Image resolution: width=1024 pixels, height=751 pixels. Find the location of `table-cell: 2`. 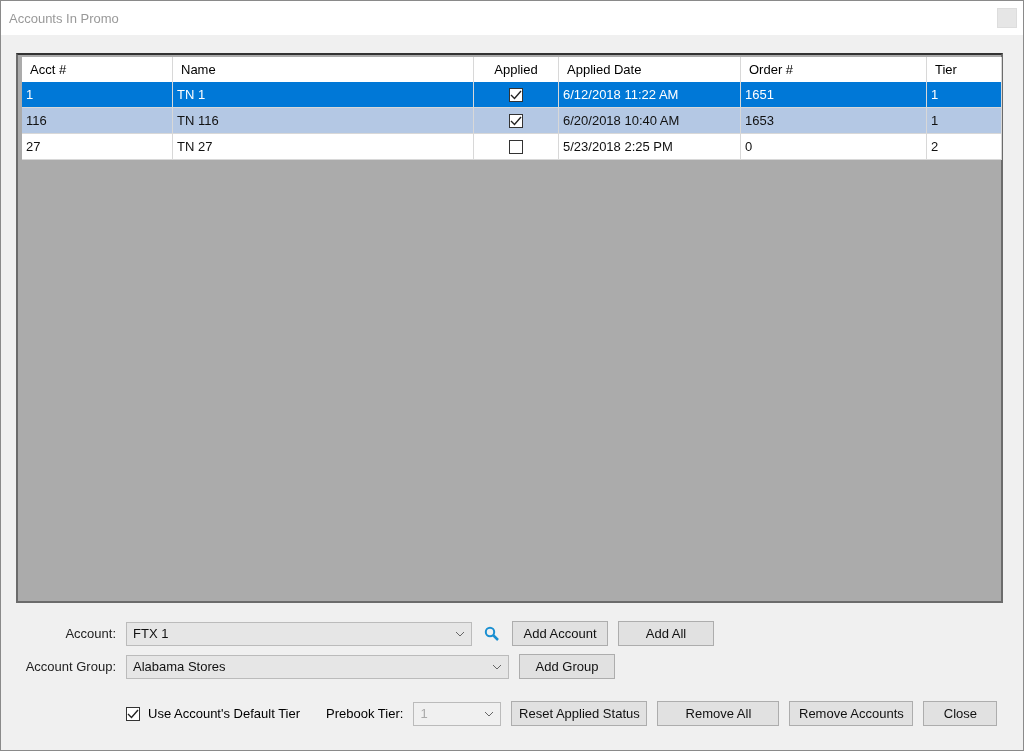

table-cell: 2 is located at coordinates (964, 147).